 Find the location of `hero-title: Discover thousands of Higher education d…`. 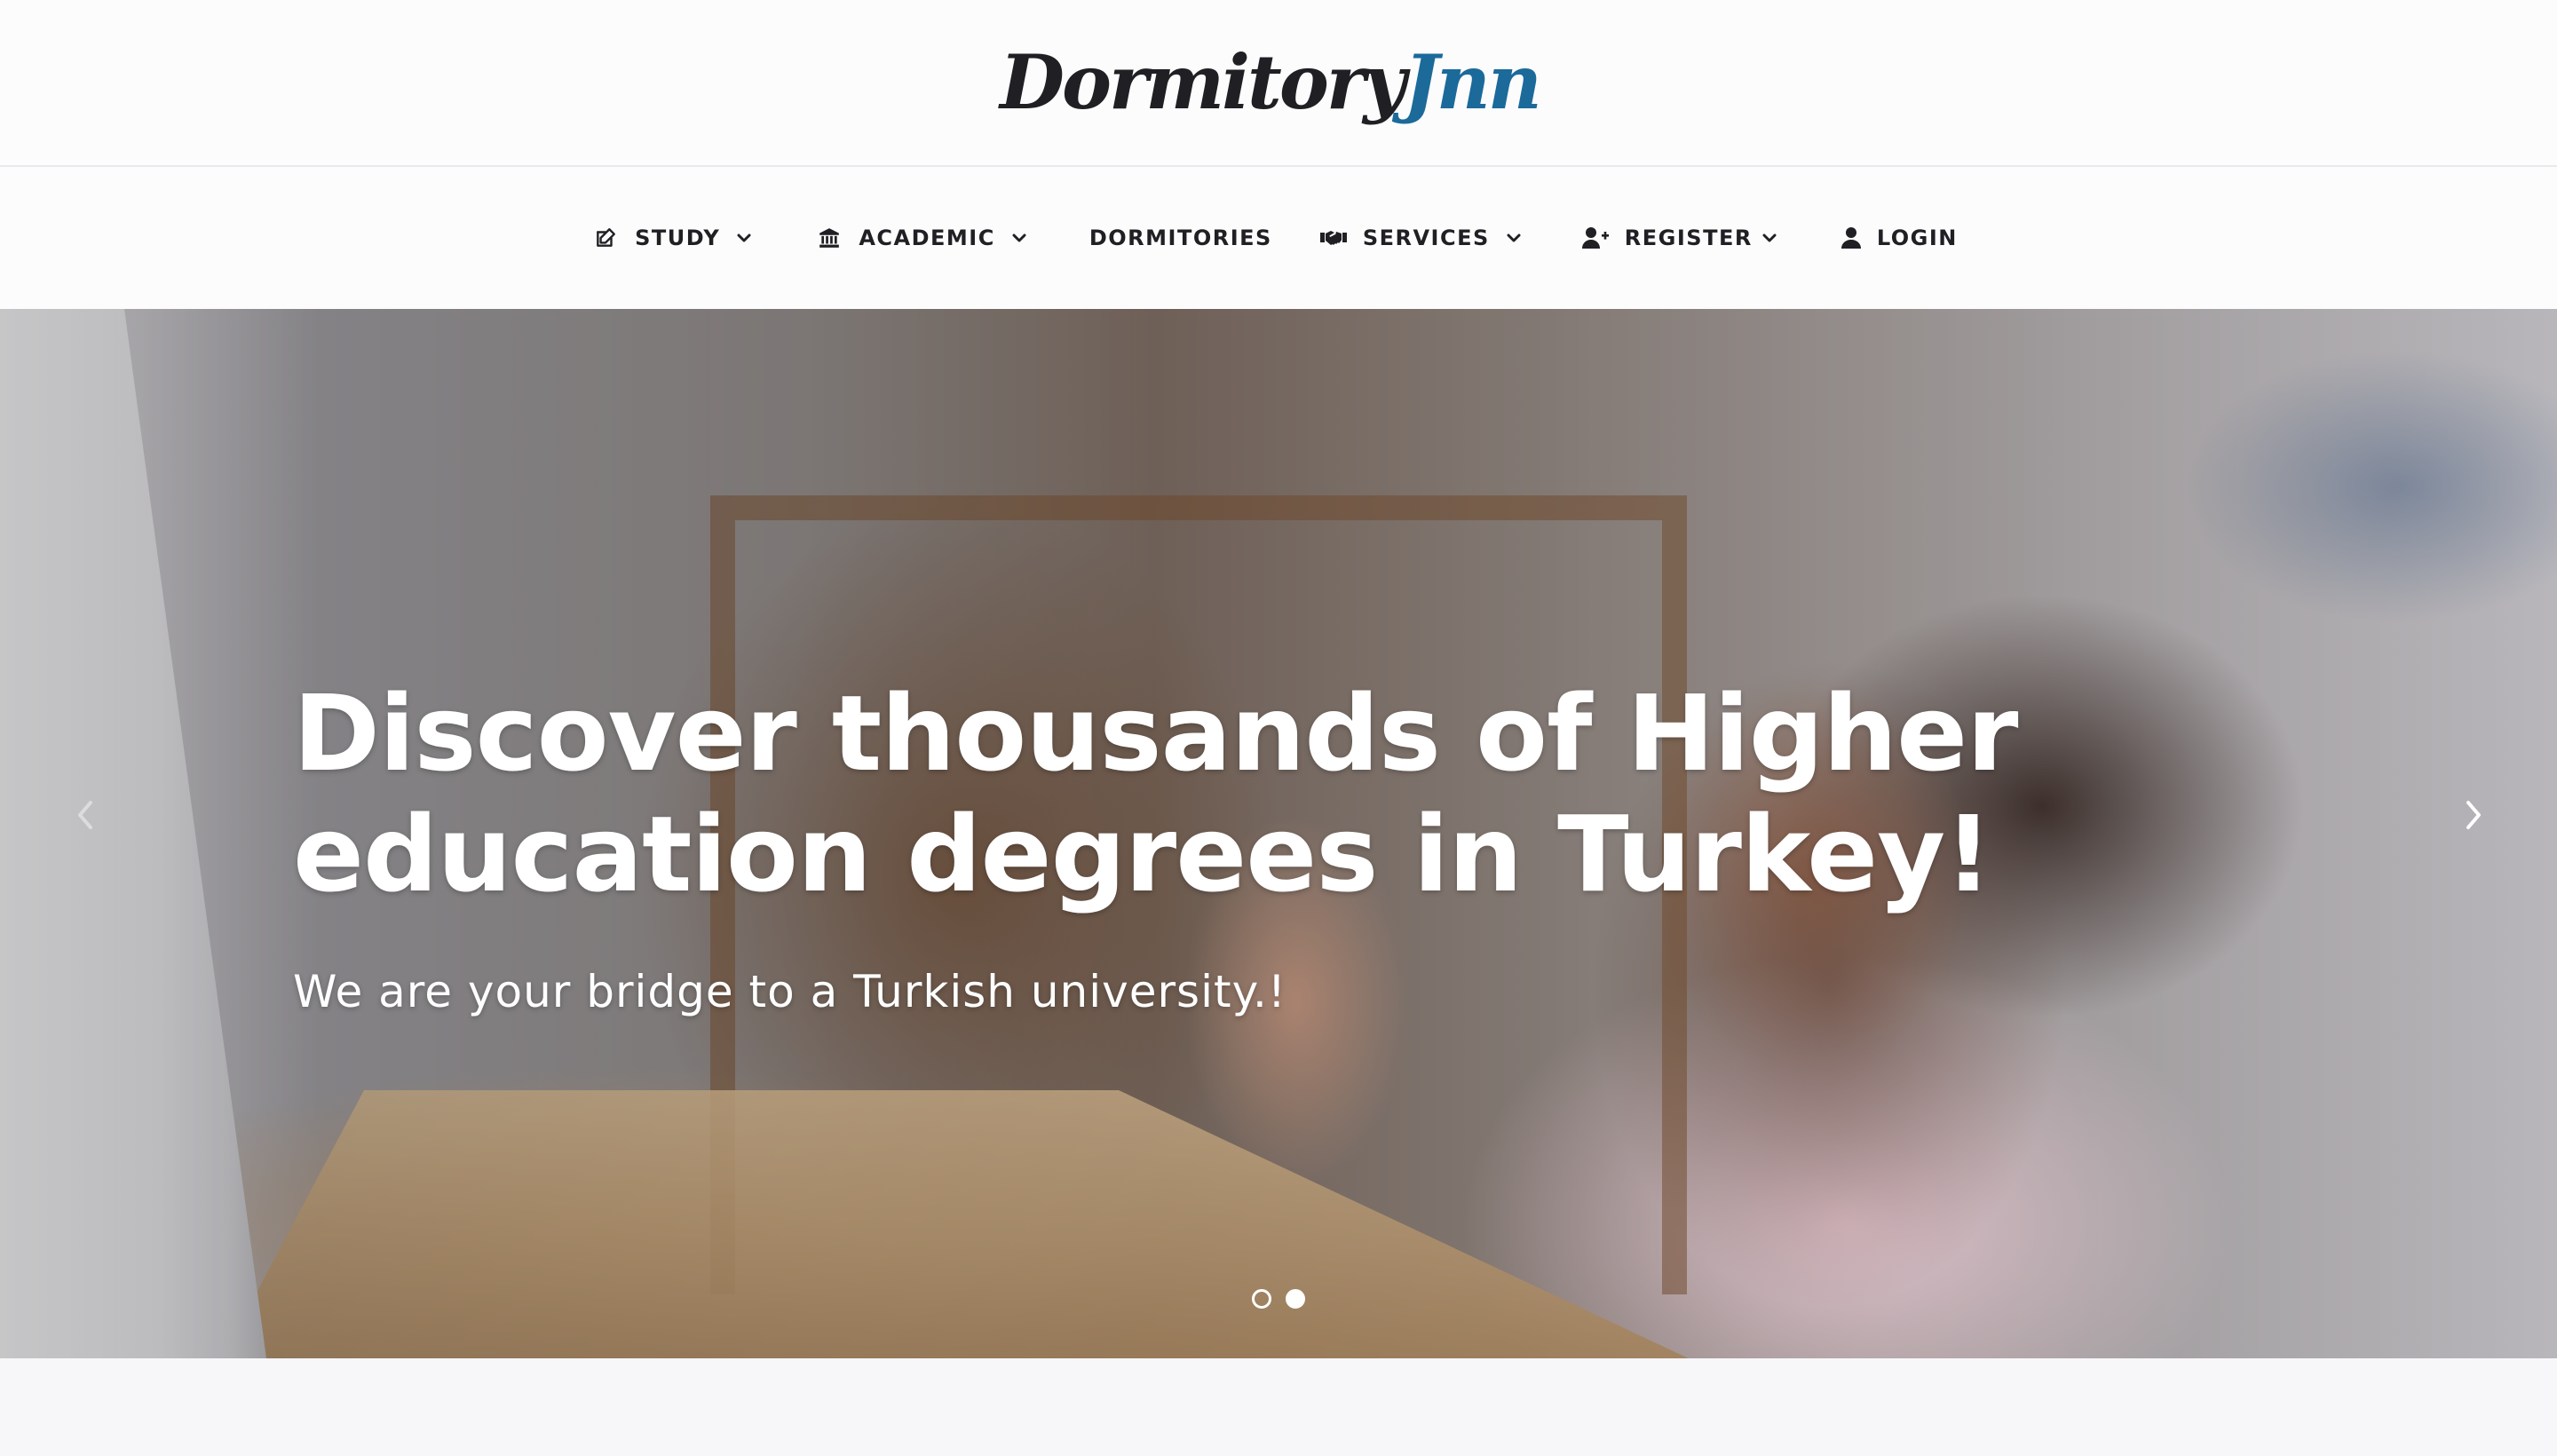

hero-title: Discover thousands of Higher education d… is located at coordinates (1155, 793).